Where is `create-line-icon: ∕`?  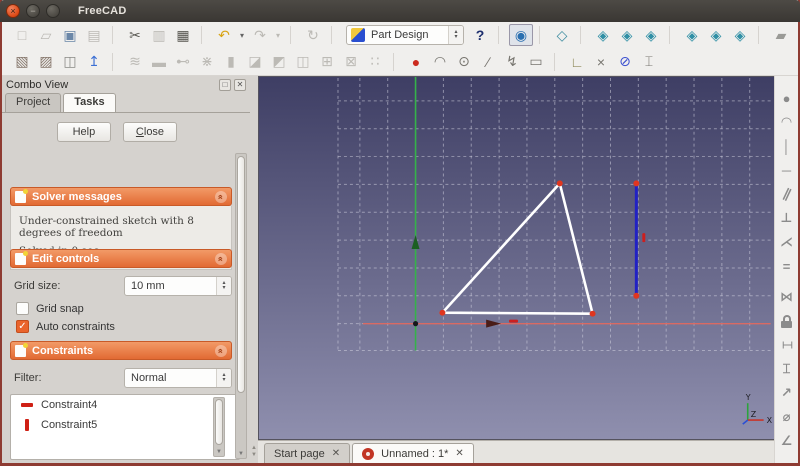
create-line-icon: ∕ is located at coordinates (488, 62).